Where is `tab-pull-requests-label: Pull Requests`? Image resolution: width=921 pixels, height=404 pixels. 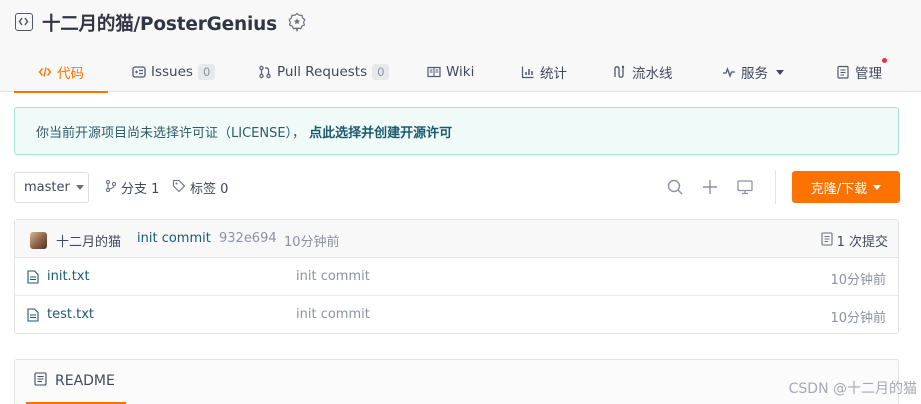
tab-pull-requests-label: Pull Requests is located at coordinates (322, 72).